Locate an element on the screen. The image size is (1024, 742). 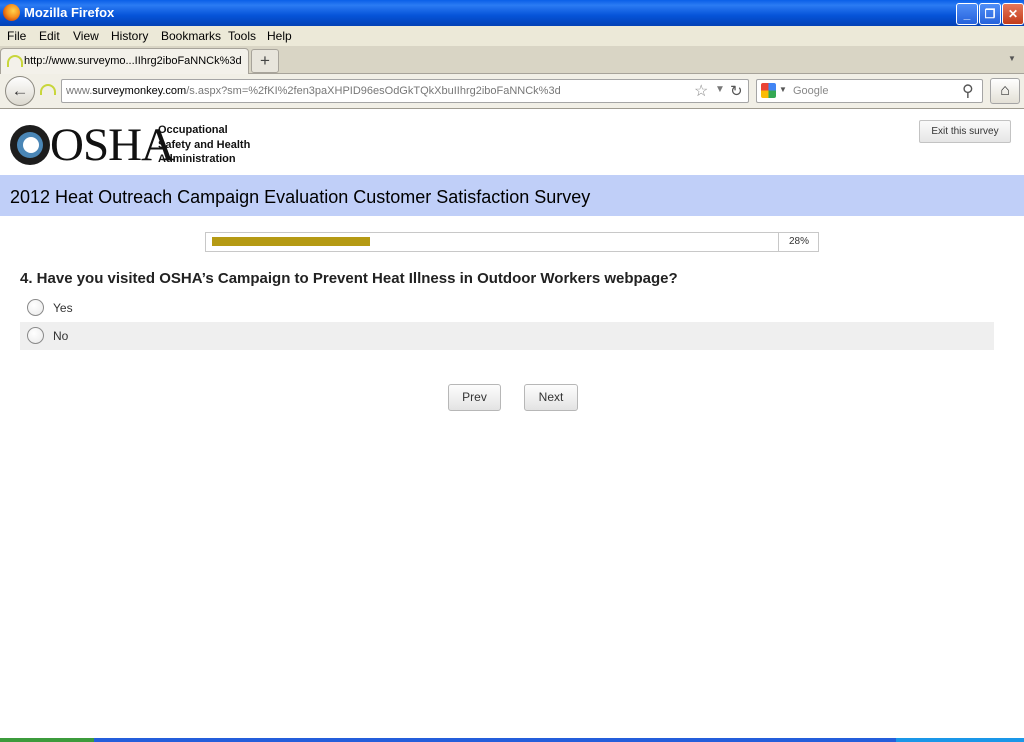
search-input: Google is located at coordinates (810, 91).